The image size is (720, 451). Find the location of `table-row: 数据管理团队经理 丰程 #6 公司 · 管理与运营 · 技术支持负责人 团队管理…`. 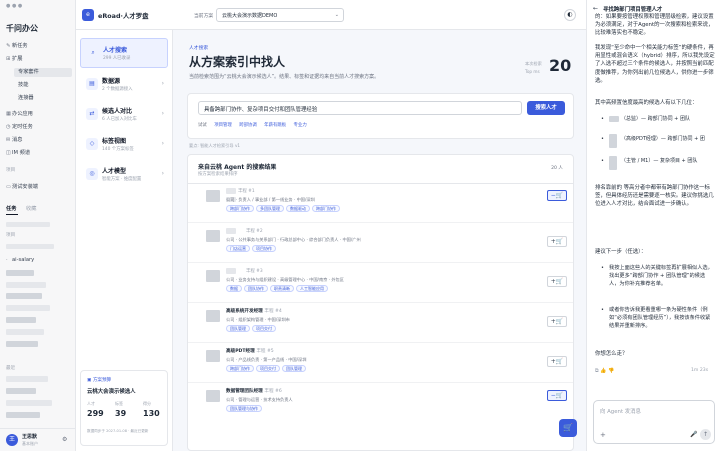

table-row: 数据管理团队经理 丰程 #6 公司 · 管理与运营 · 技术支持负责人 团队管理… is located at coordinates (380, 403).